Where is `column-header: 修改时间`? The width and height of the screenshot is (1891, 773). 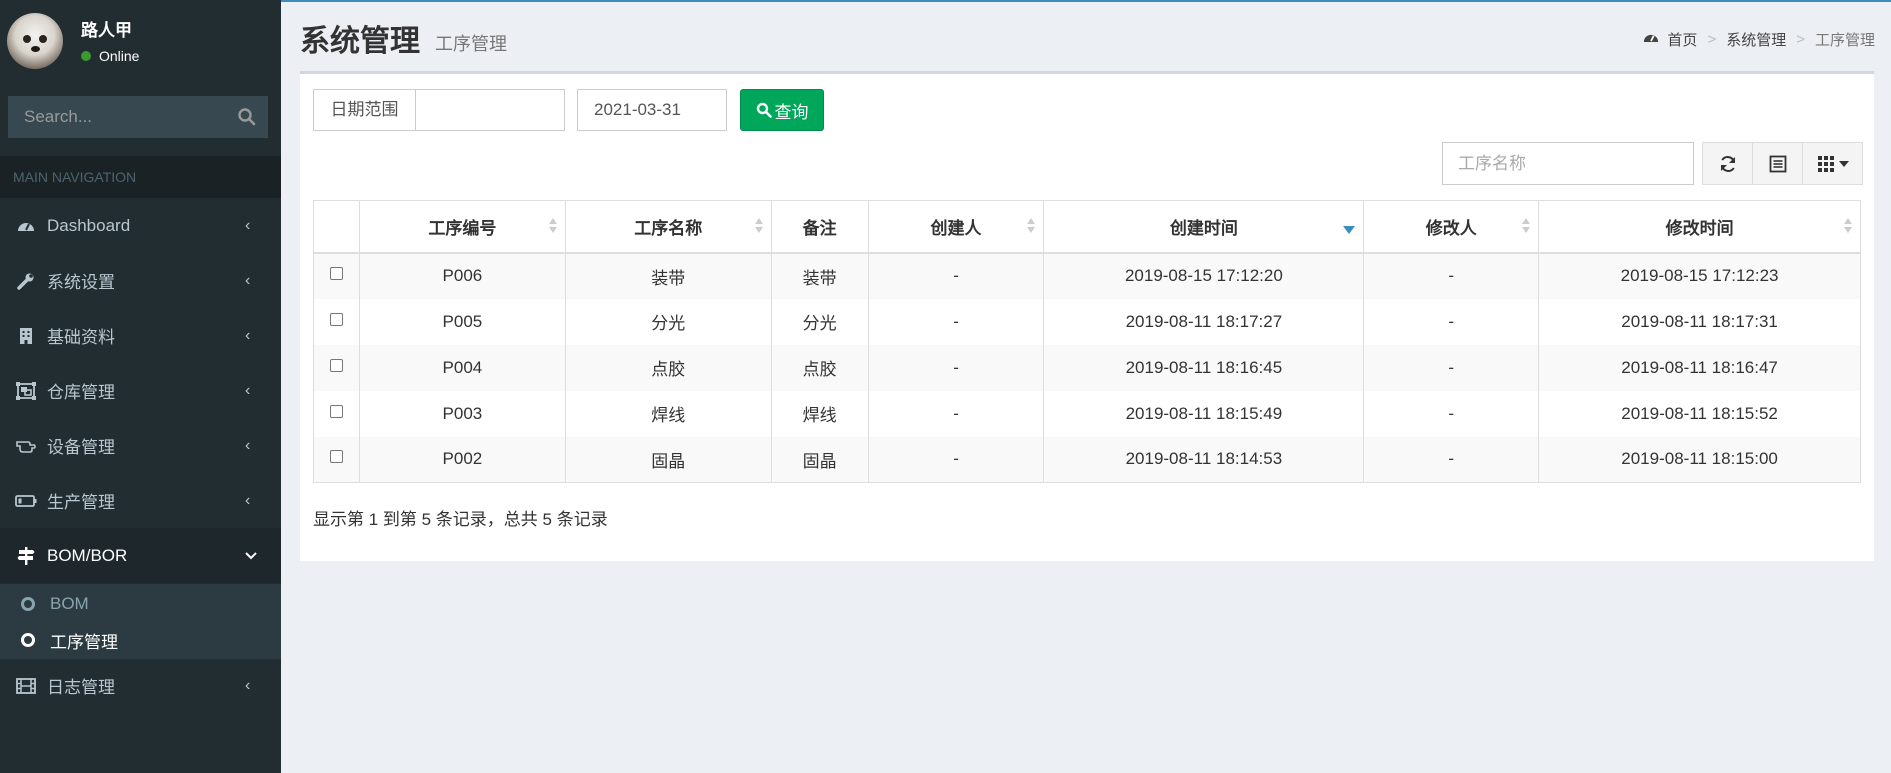 column-header: 修改时间 is located at coordinates (1699, 227).